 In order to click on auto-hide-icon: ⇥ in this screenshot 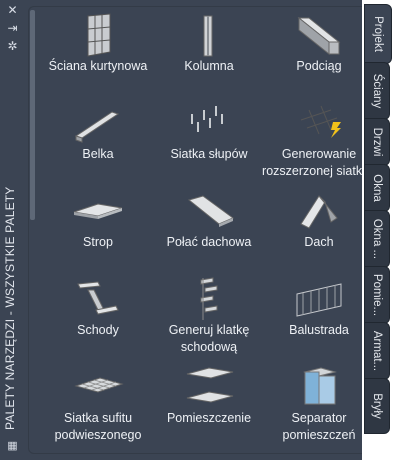, I will do `click(12, 28)`.